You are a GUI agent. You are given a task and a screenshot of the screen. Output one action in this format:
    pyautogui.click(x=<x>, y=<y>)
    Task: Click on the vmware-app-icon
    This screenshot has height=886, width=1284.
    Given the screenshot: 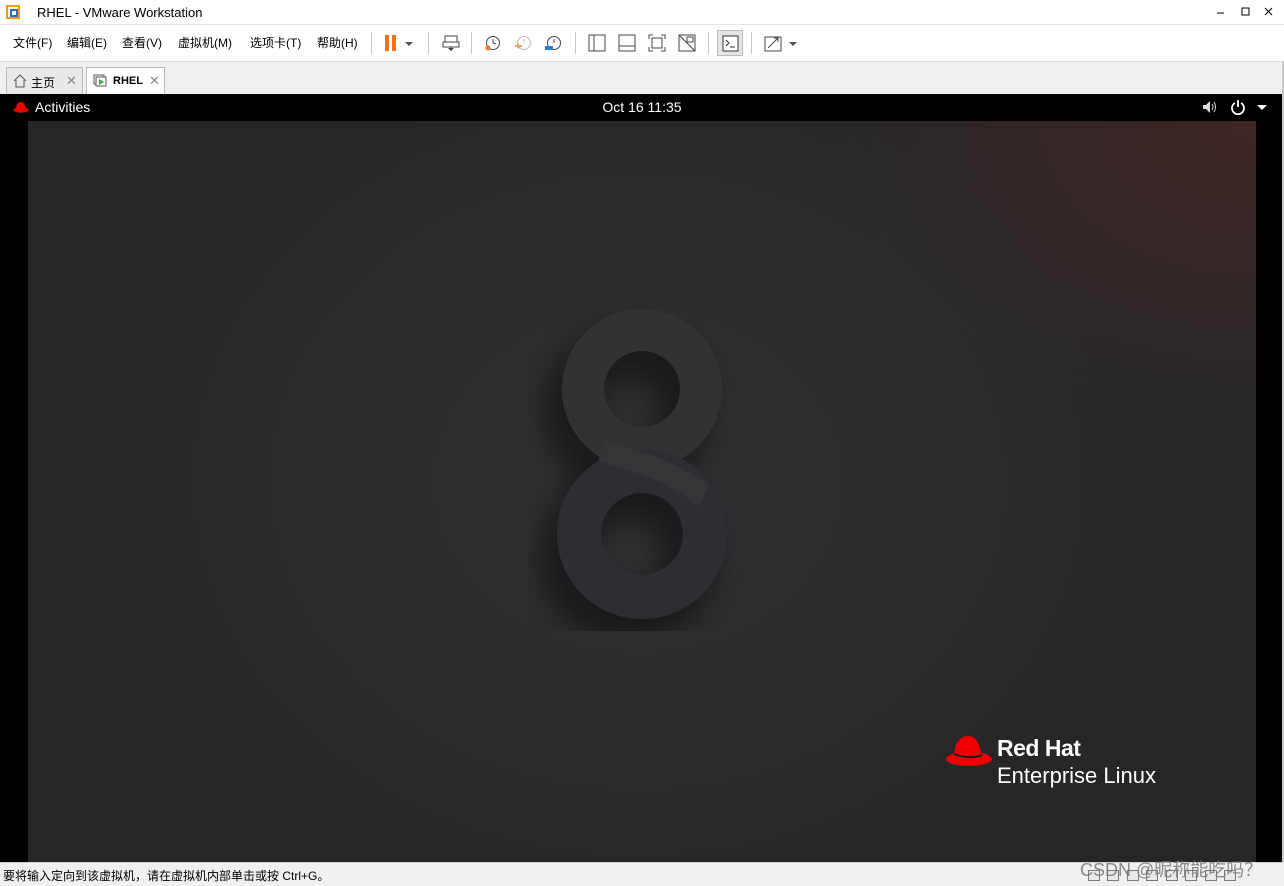 What is the action you would take?
    pyautogui.click(x=13, y=12)
    